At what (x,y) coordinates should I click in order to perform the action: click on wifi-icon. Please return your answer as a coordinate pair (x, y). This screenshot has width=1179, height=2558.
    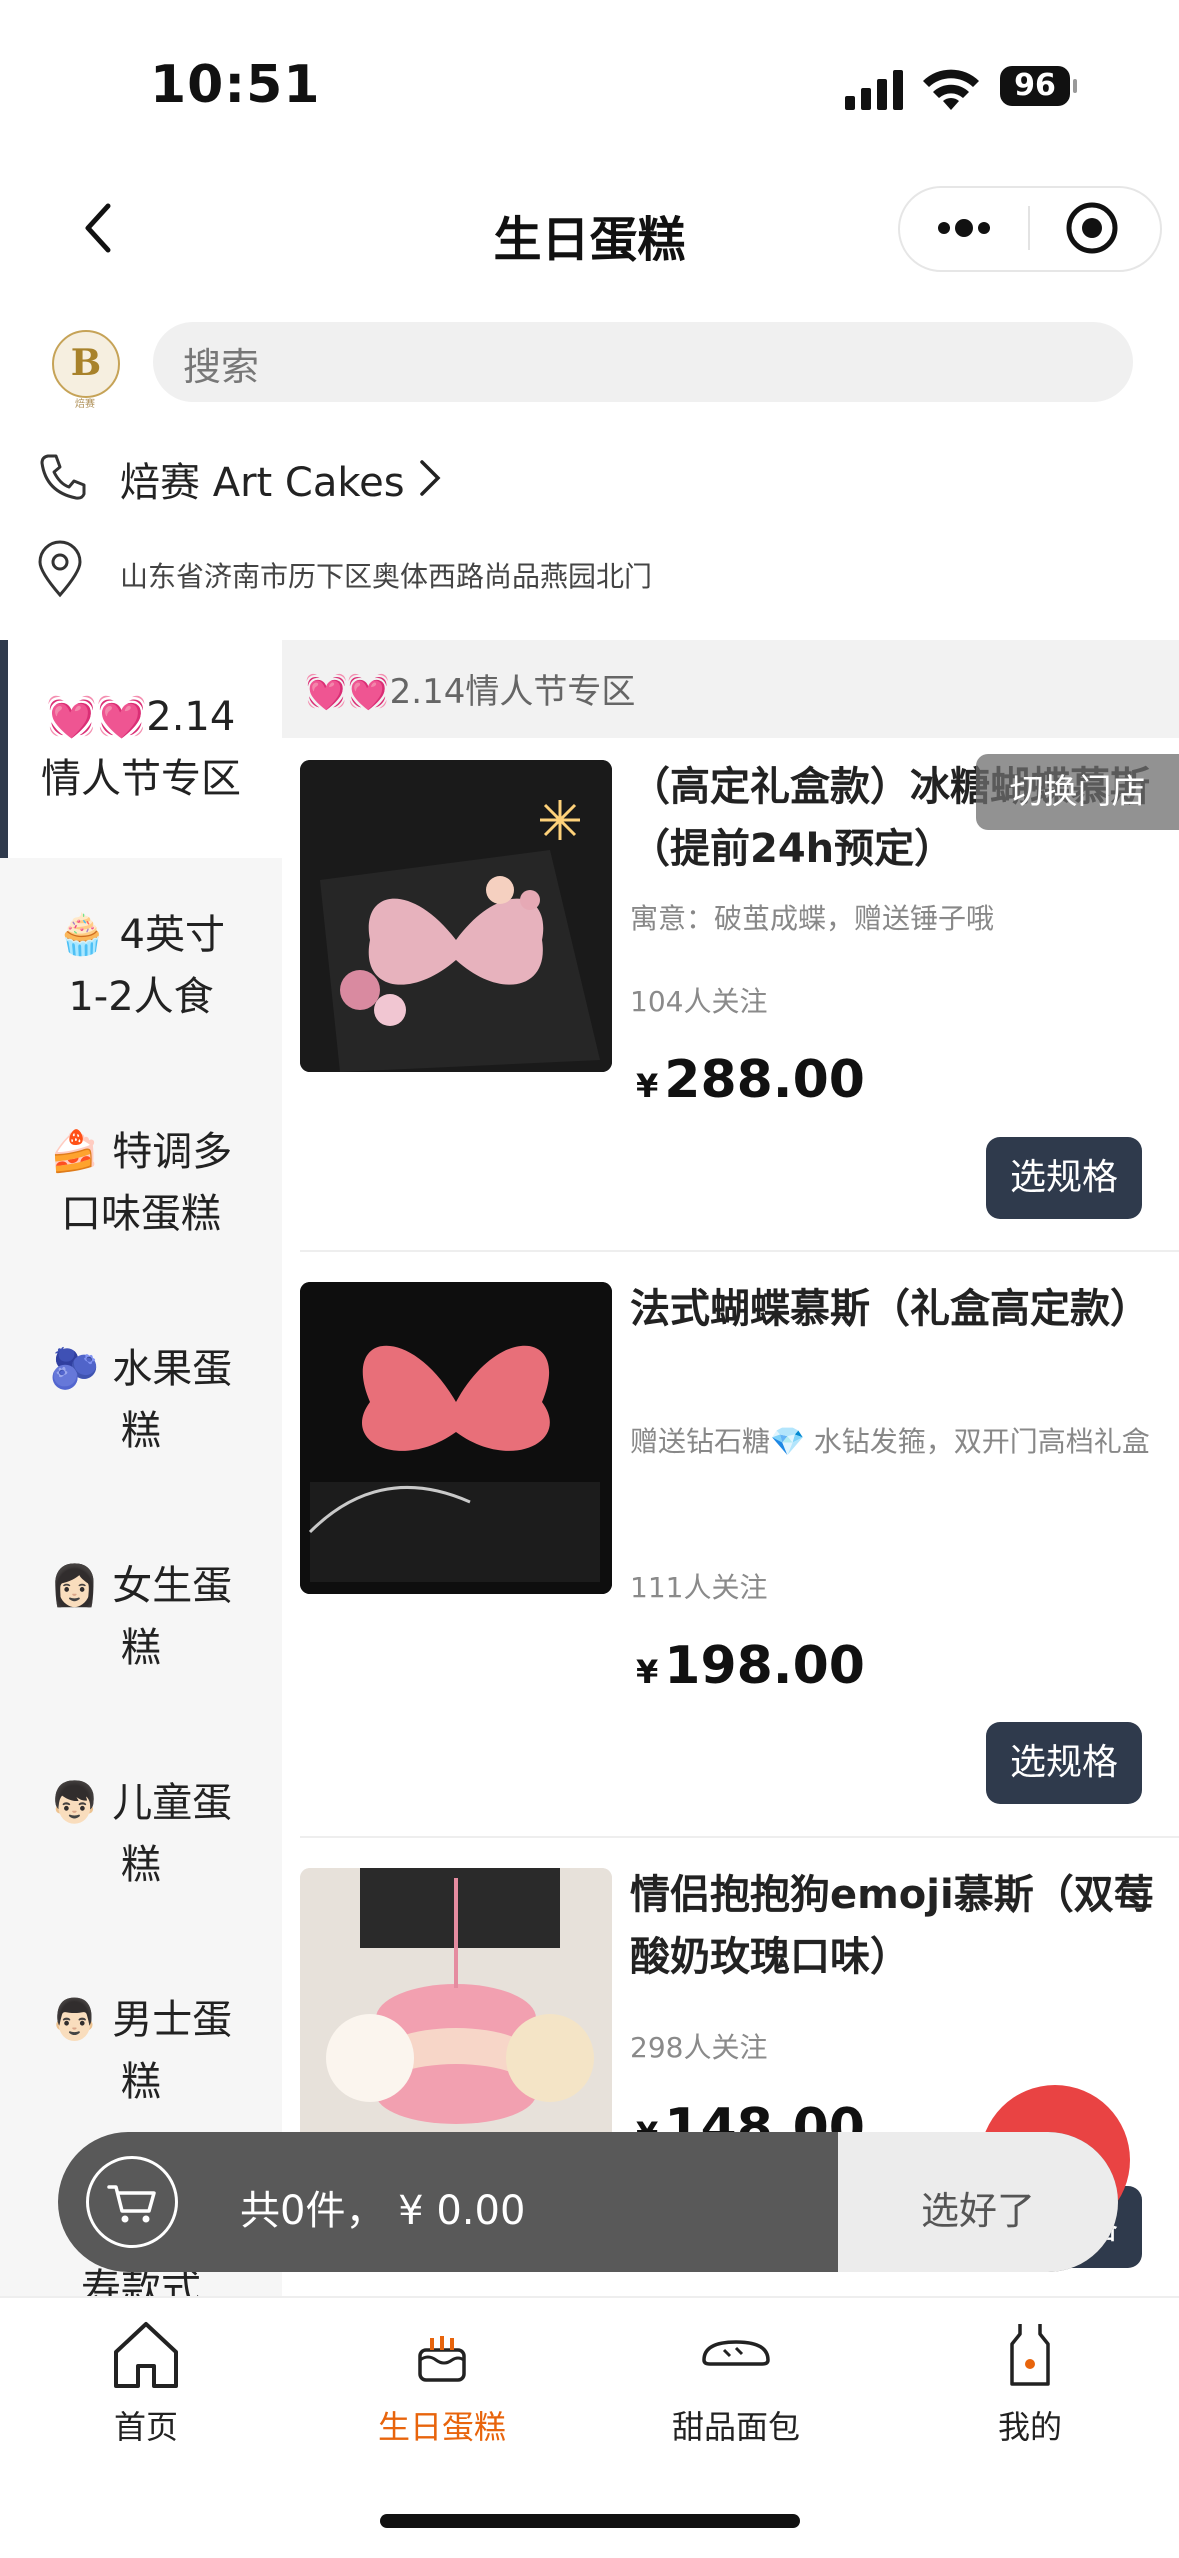
    Looking at the image, I should click on (951, 89).